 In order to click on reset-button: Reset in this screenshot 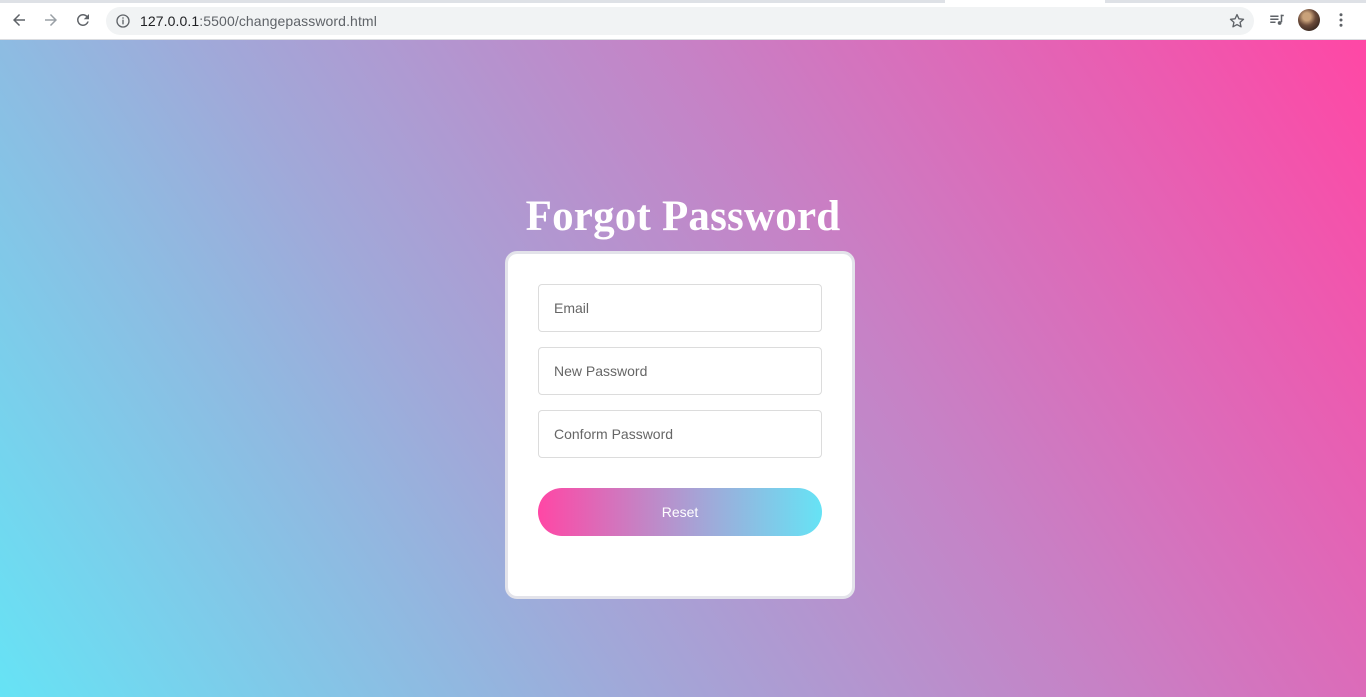, I will do `click(680, 512)`.